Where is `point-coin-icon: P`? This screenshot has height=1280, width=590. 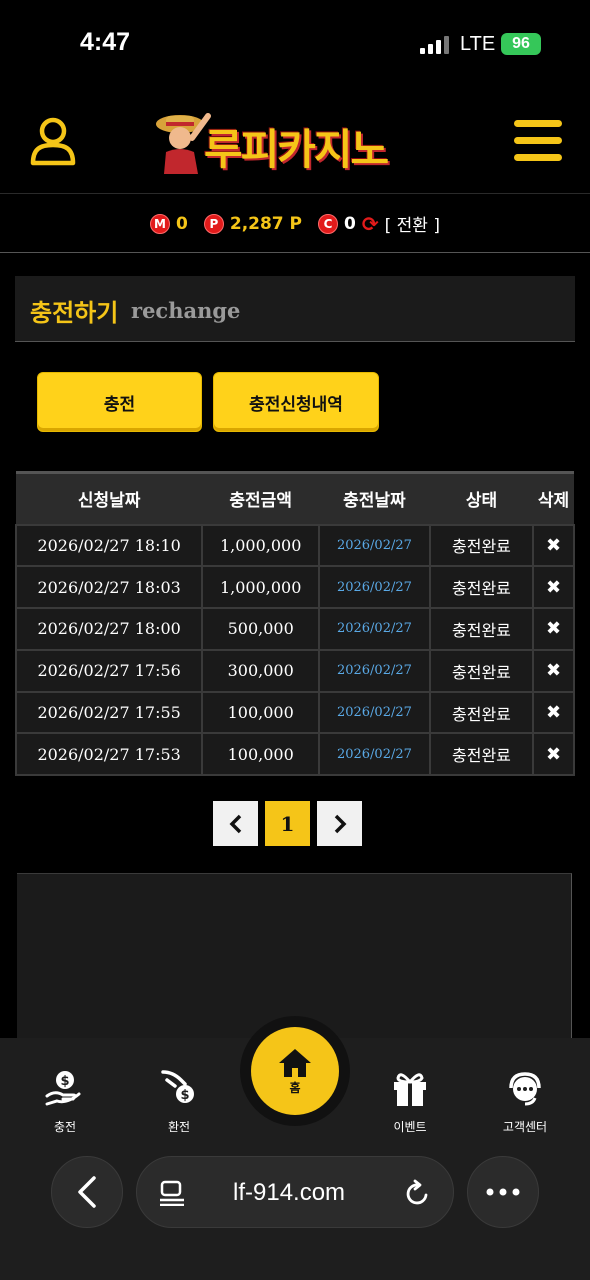 point-coin-icon: P is located at coordinates (213, 223).